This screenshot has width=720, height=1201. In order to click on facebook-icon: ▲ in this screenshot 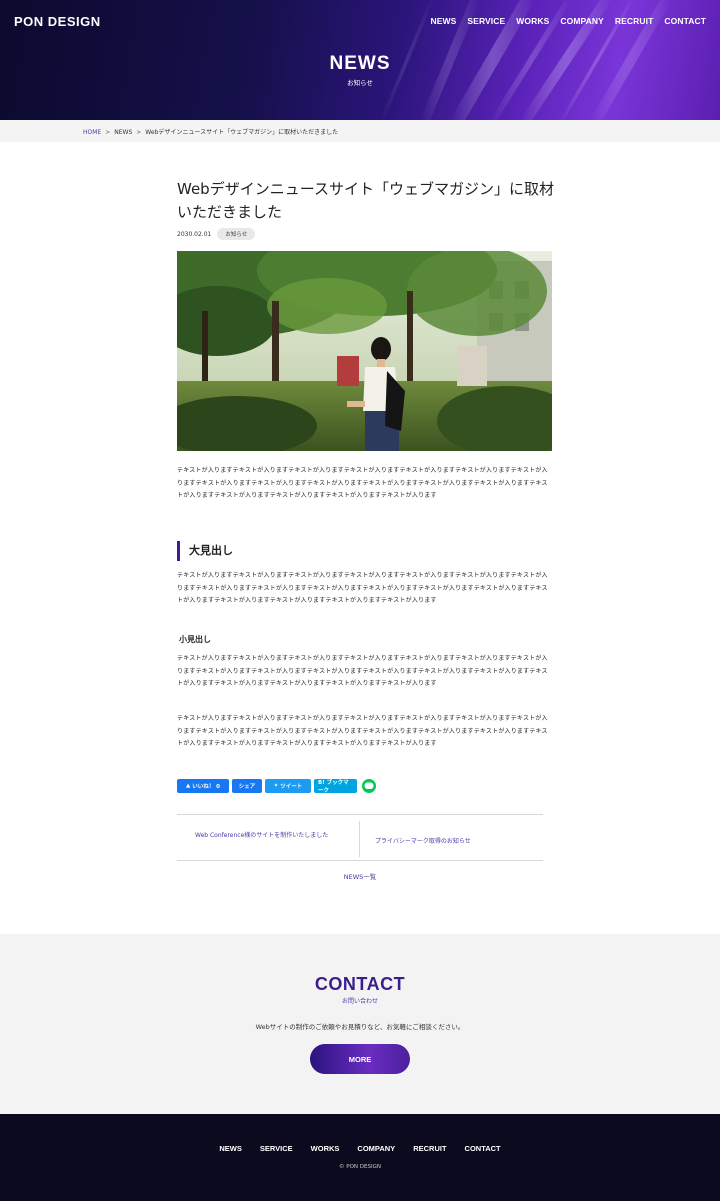, I will do `click(188, 786)`.